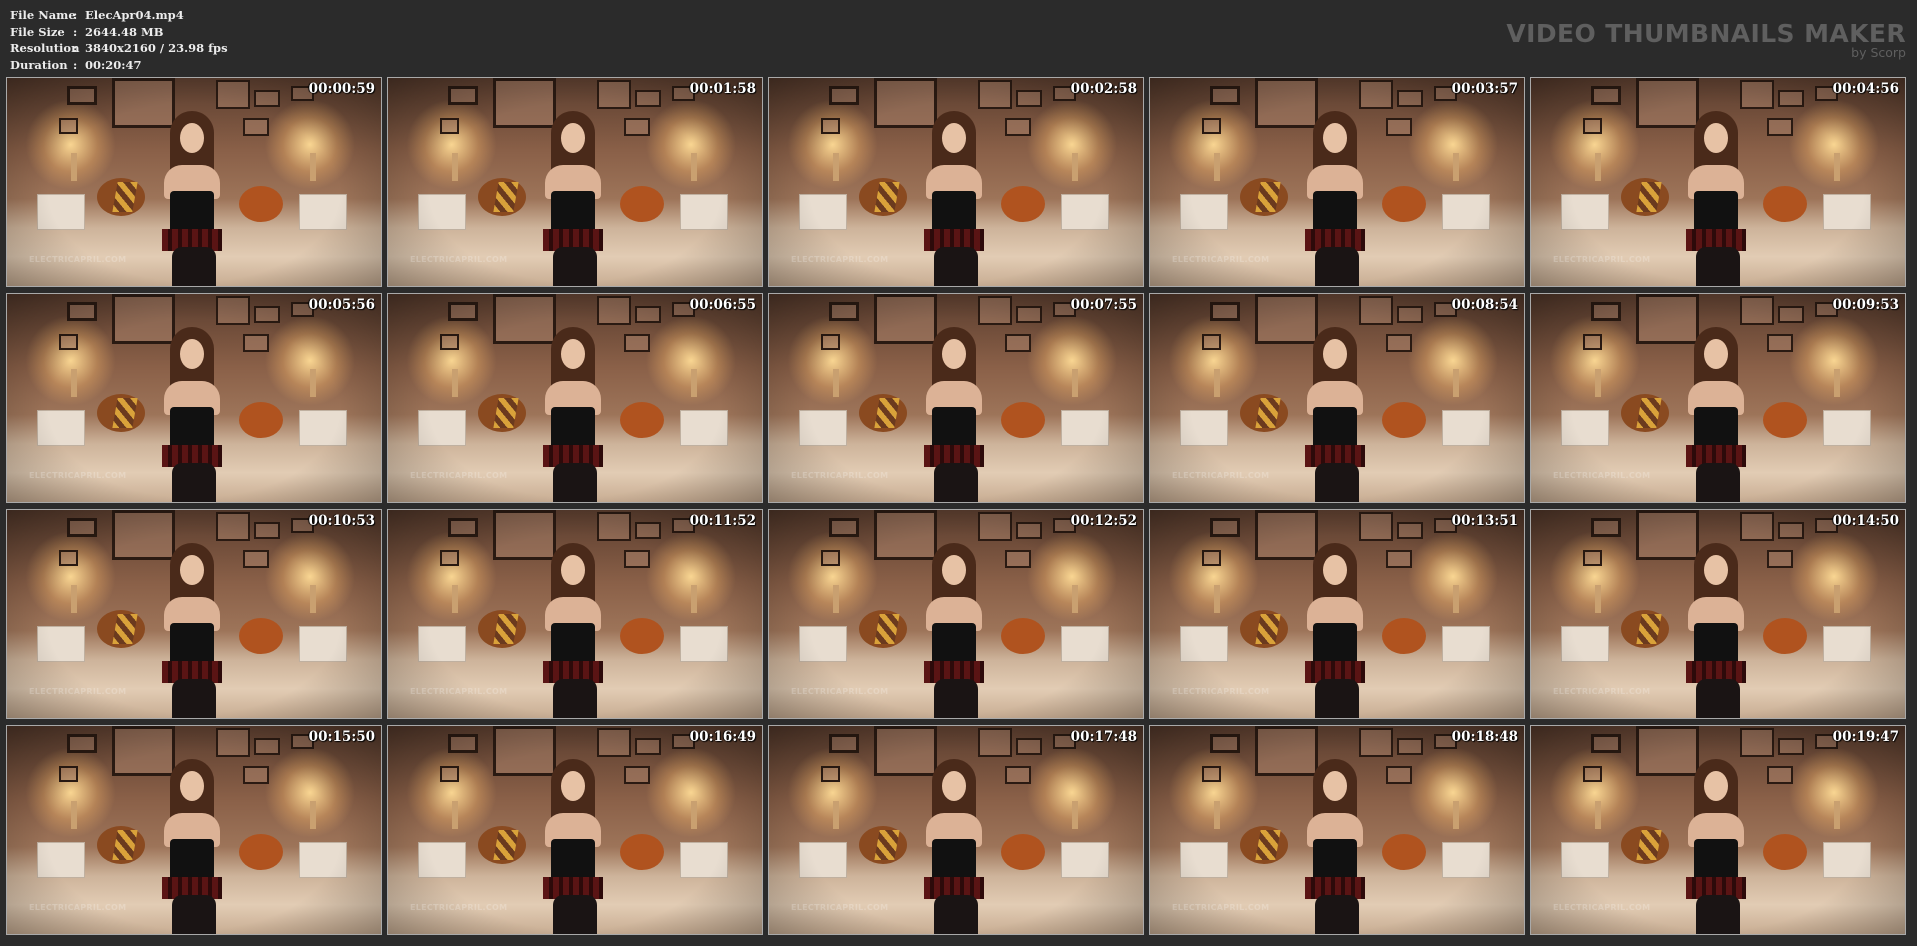 This screenshot has height=946, width=1917. What do you see at coordinates (1103, 521) in the screenshot?
I see `timestamp: 00:12:52` at bounding box center [1103, 521].